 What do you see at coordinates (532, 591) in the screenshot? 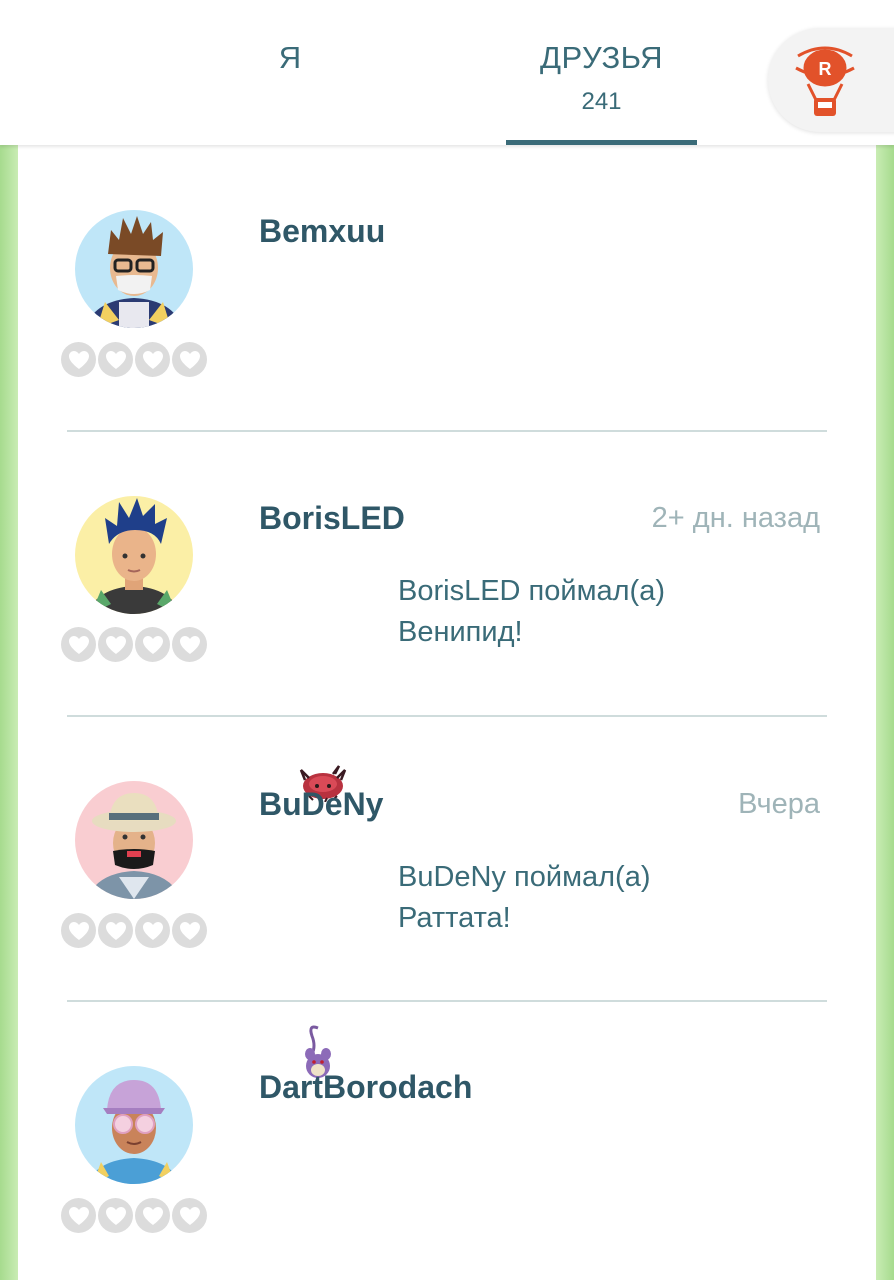
I see `activity-line: BorisLED поймал(а)` at bounding box center [532, 591].